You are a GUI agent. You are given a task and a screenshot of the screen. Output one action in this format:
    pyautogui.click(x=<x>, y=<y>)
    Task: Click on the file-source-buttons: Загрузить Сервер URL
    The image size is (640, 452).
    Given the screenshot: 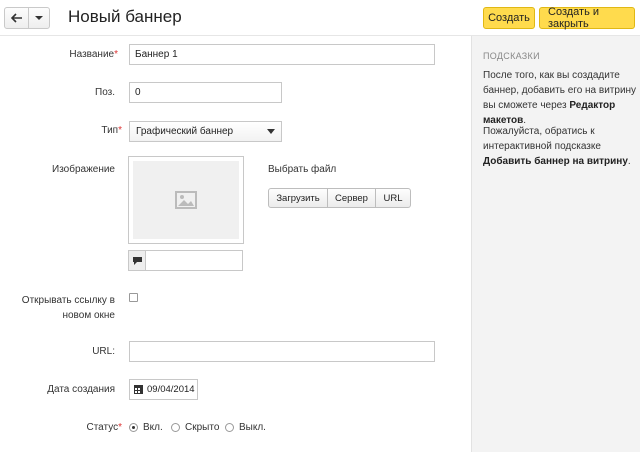 What is the action you would take?
    pyautogui.click(x=339, y=198)
    